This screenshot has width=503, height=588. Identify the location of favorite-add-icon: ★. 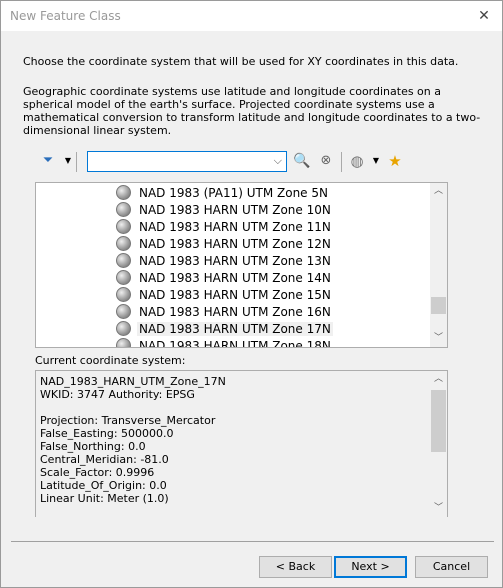
(395, 161).